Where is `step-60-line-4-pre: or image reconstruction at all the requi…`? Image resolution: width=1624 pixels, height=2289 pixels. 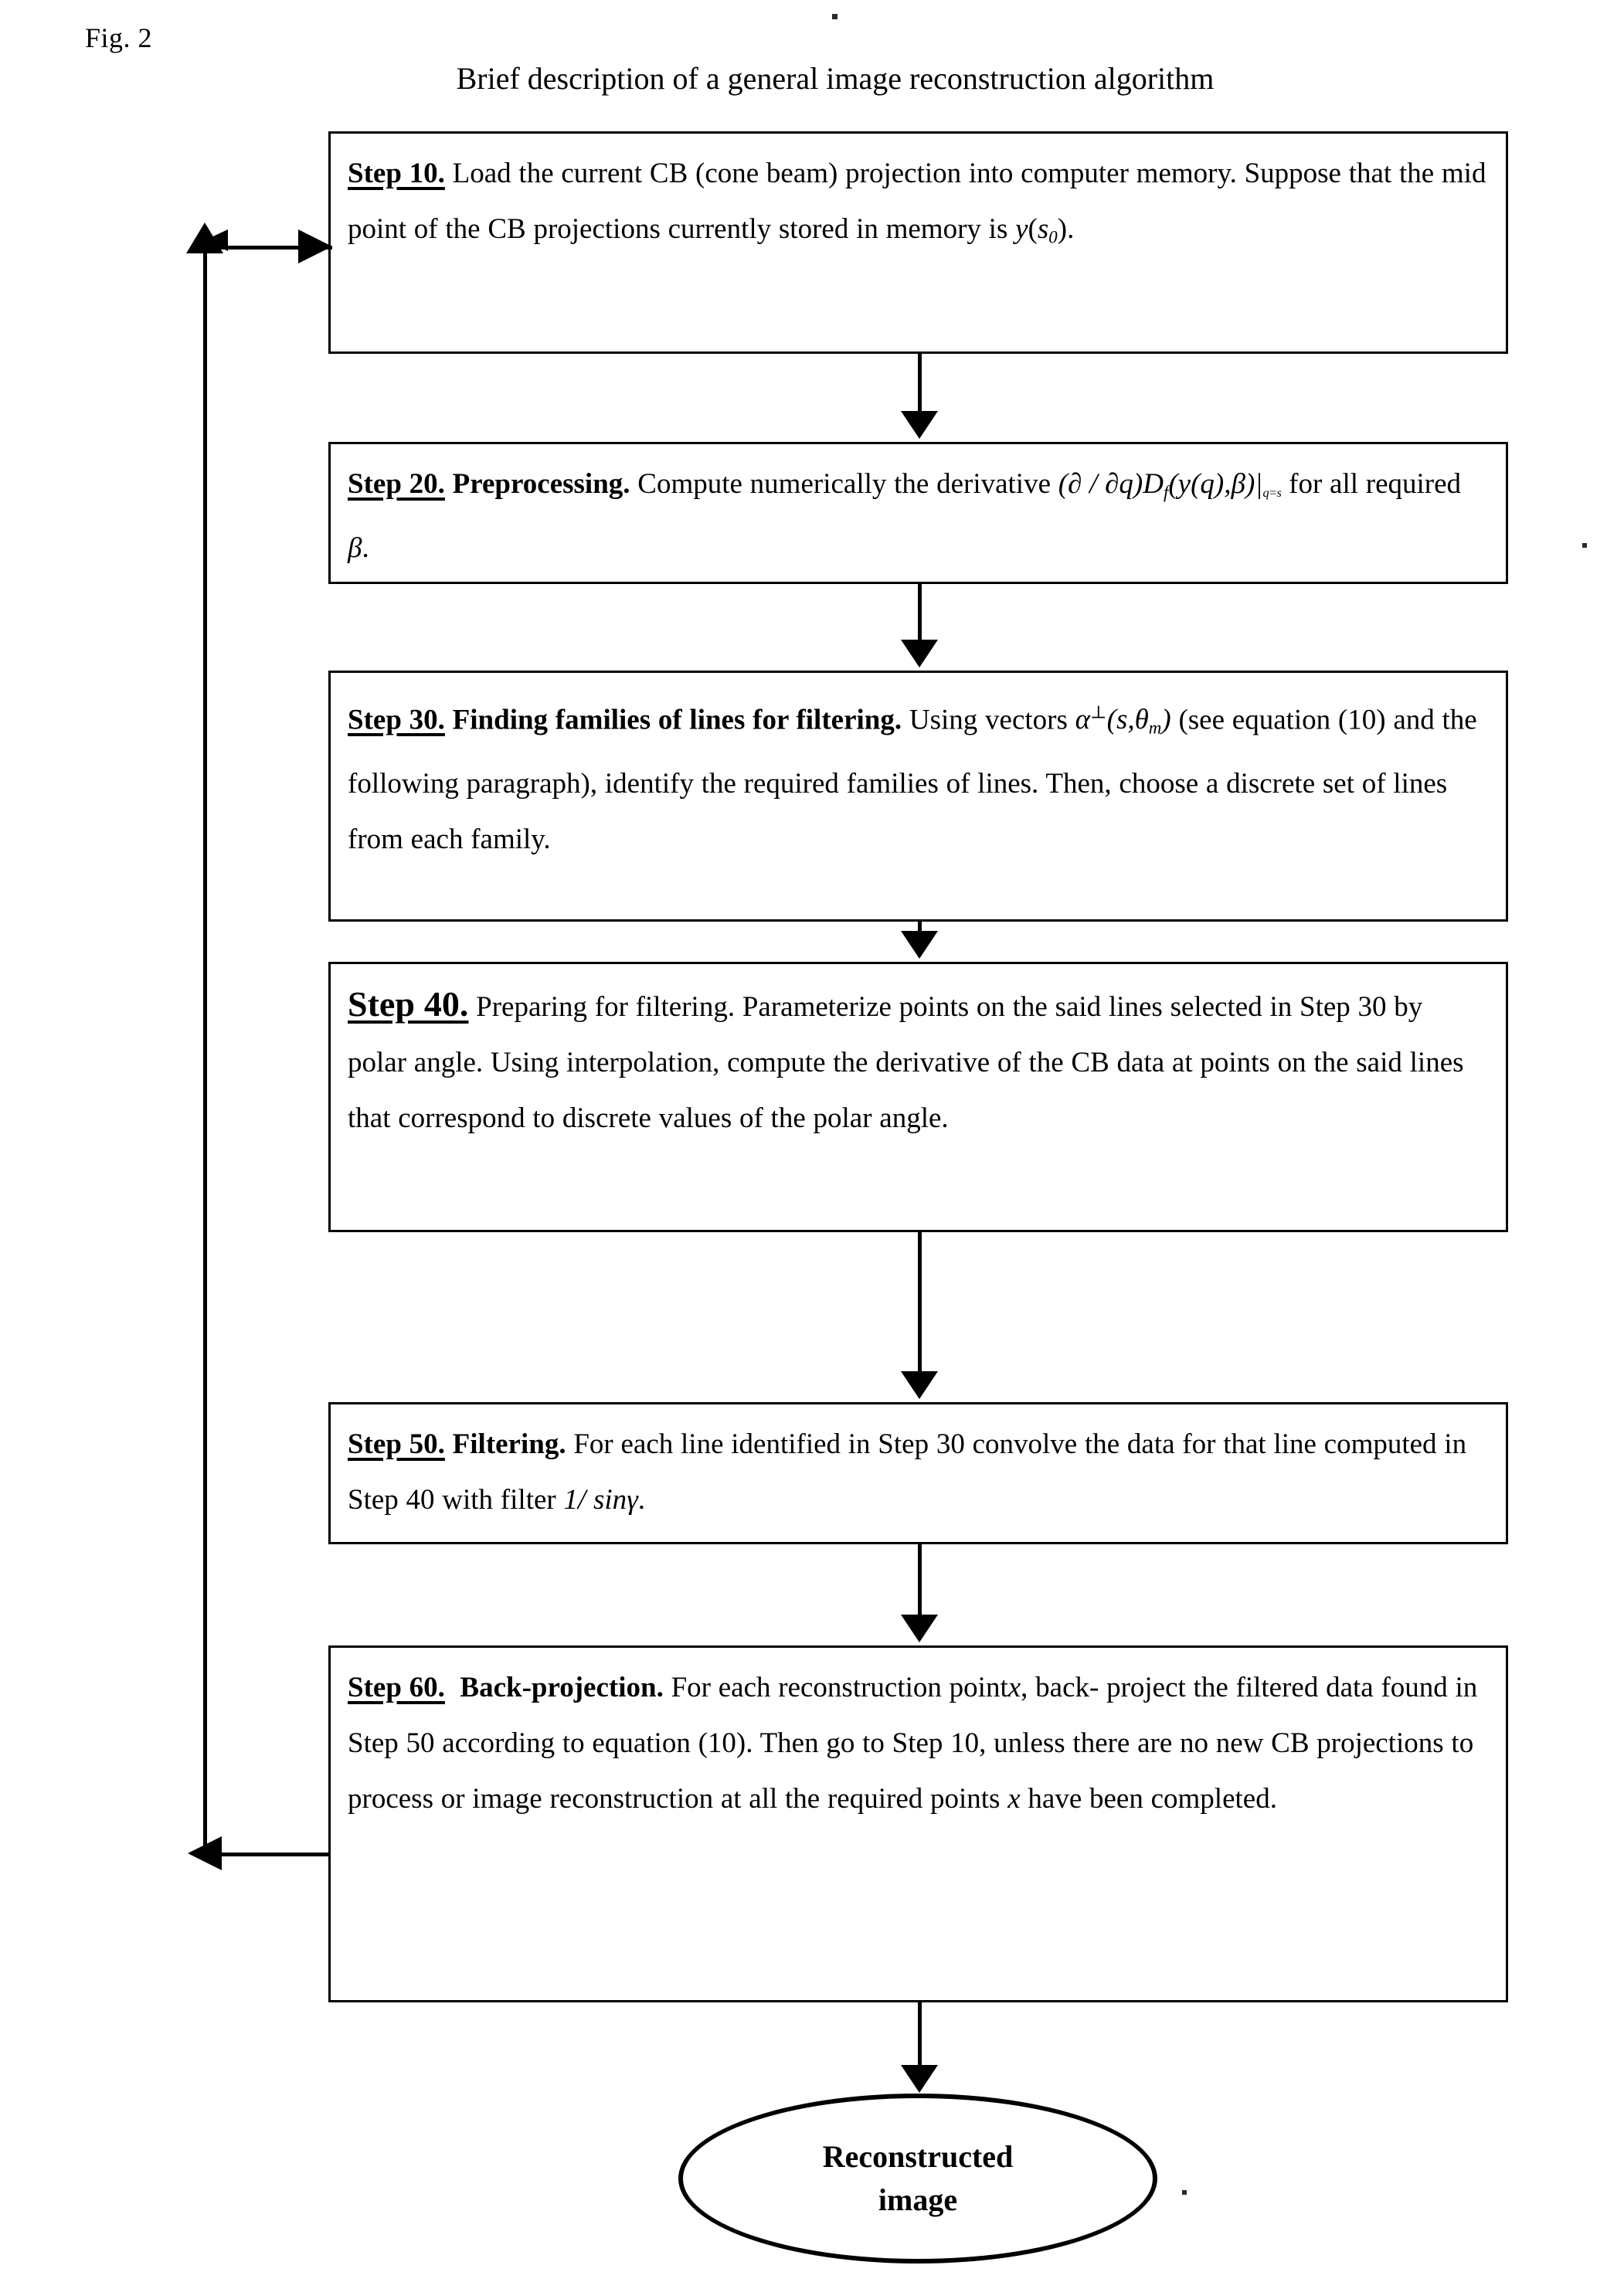
step-60-line-4-pre: or image reconstruction at all the requi… is located at coordinates (724, 1799).